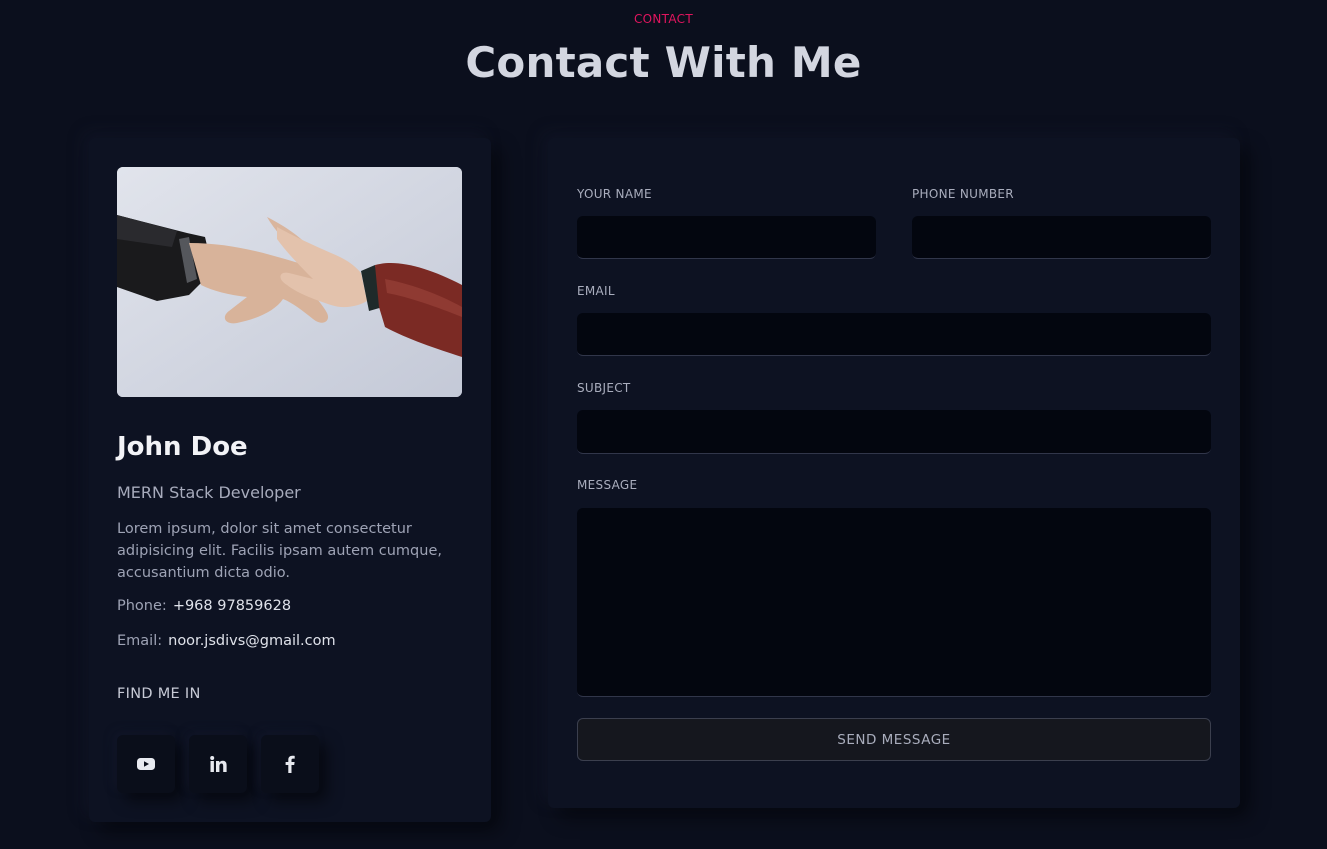 The width and height of the screenshot is (1327, 849). I want to click on phone-line: Phone: +968 97859628, so click(204, 606).